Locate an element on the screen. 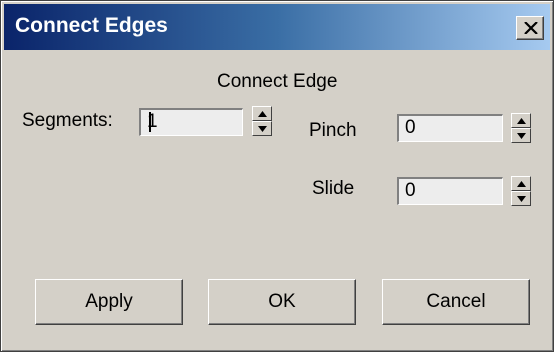 This screenshot has width=554, height=352. segments-spin-up is located at coordinates (262, 113).